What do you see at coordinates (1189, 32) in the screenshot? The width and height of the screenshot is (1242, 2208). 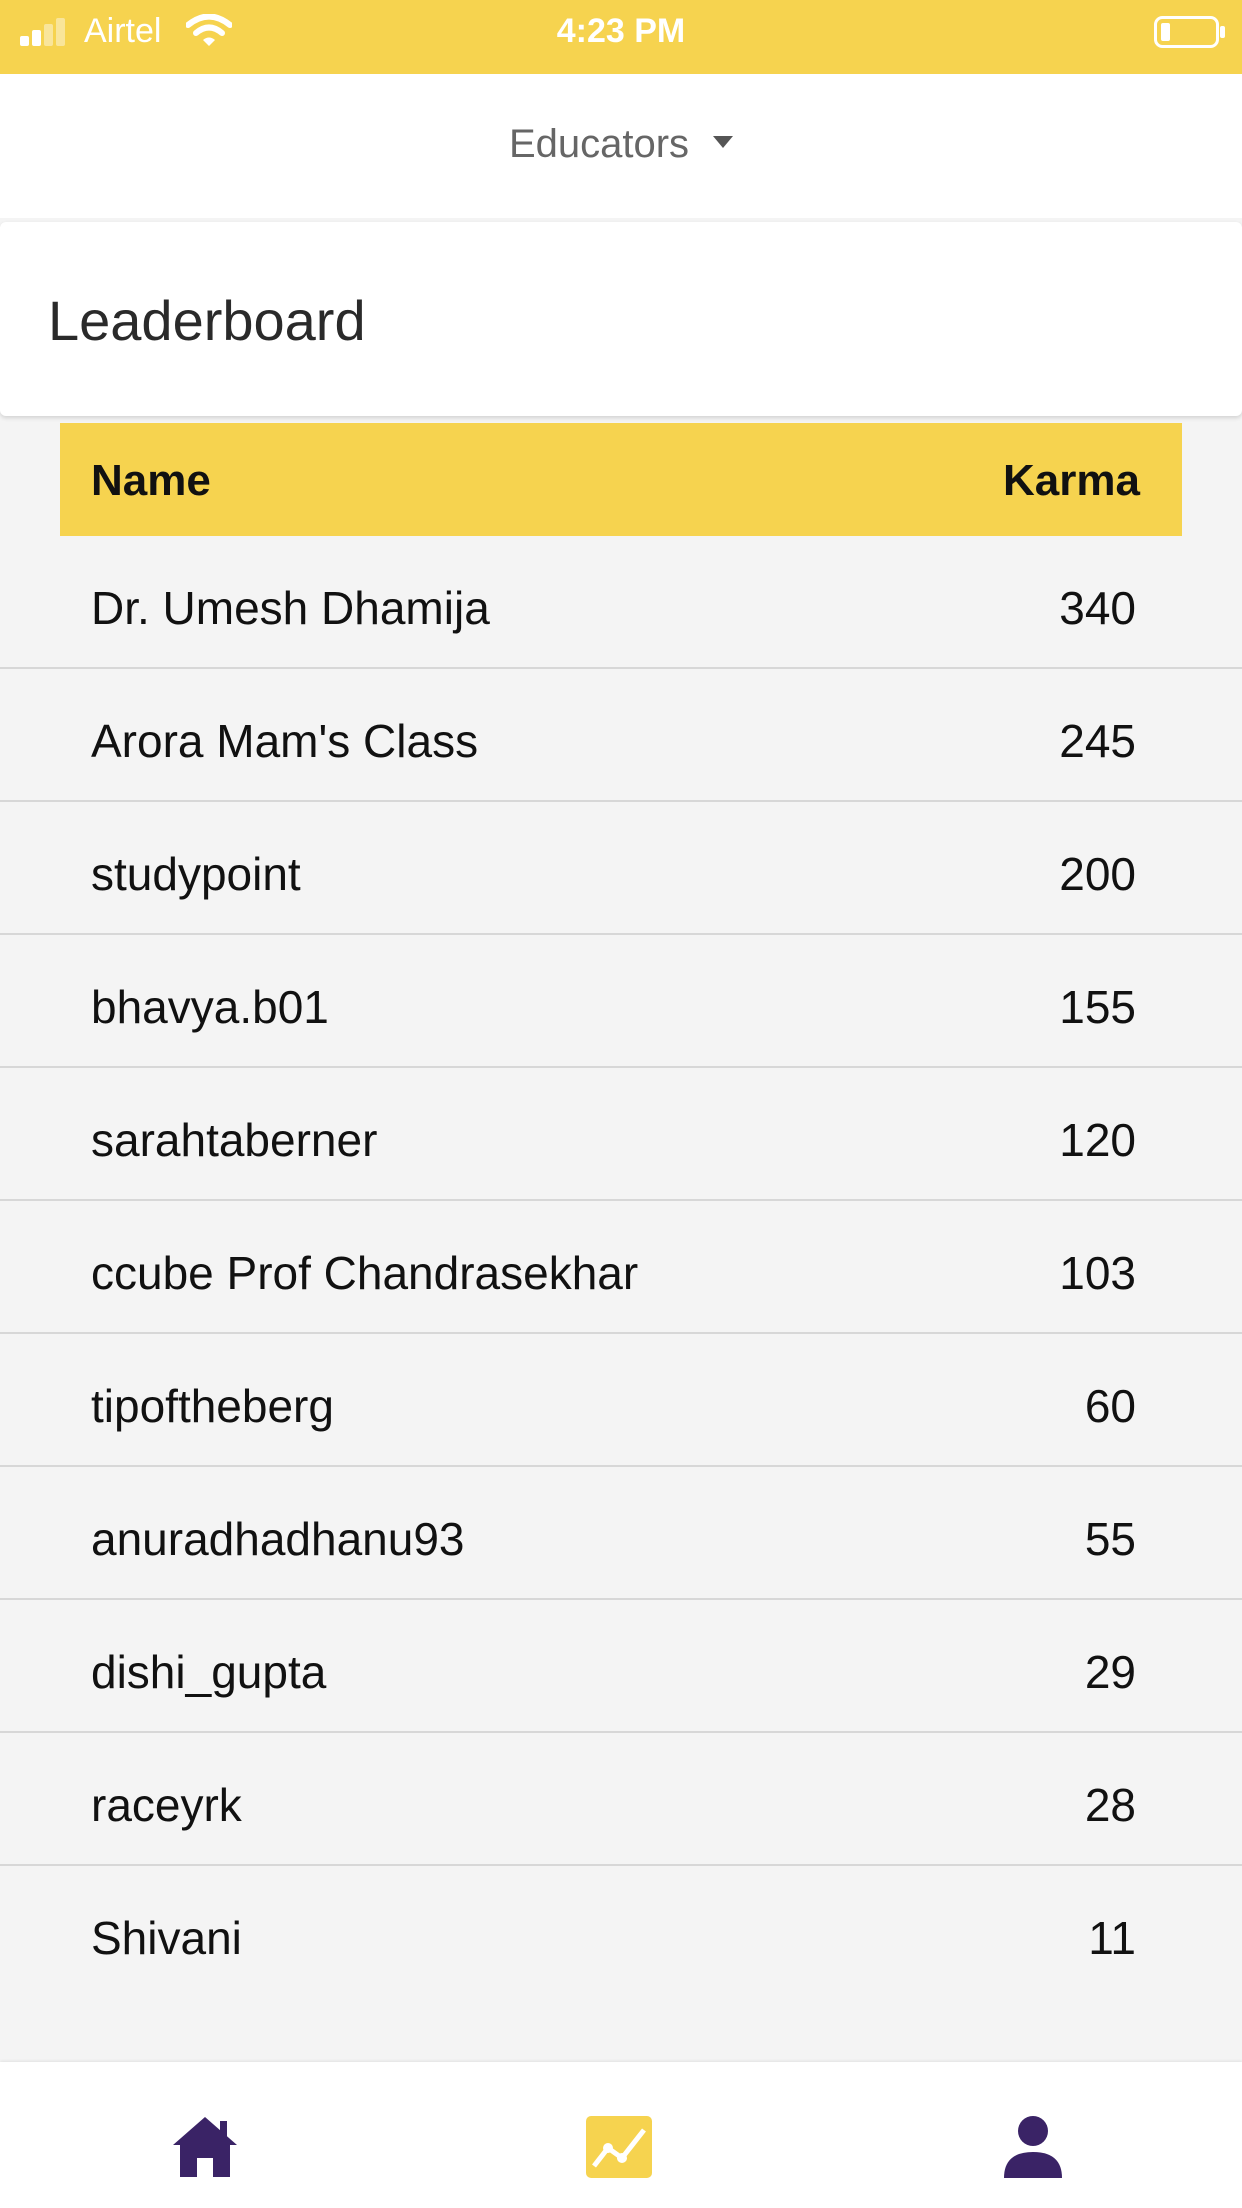 I see `battery-icon` at bounding box center [1189, 32].